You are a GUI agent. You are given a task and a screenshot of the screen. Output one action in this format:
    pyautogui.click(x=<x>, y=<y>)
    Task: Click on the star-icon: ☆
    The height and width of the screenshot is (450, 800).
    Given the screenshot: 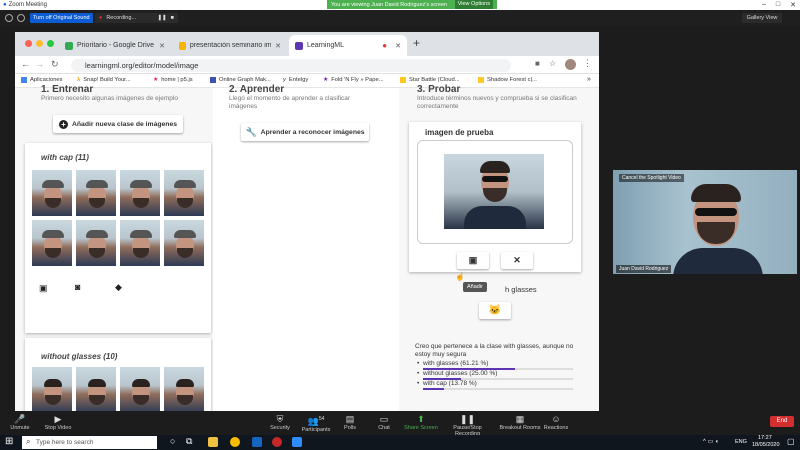 What is the action you would take?
    pyautogui.click(x=552, y=63)
    